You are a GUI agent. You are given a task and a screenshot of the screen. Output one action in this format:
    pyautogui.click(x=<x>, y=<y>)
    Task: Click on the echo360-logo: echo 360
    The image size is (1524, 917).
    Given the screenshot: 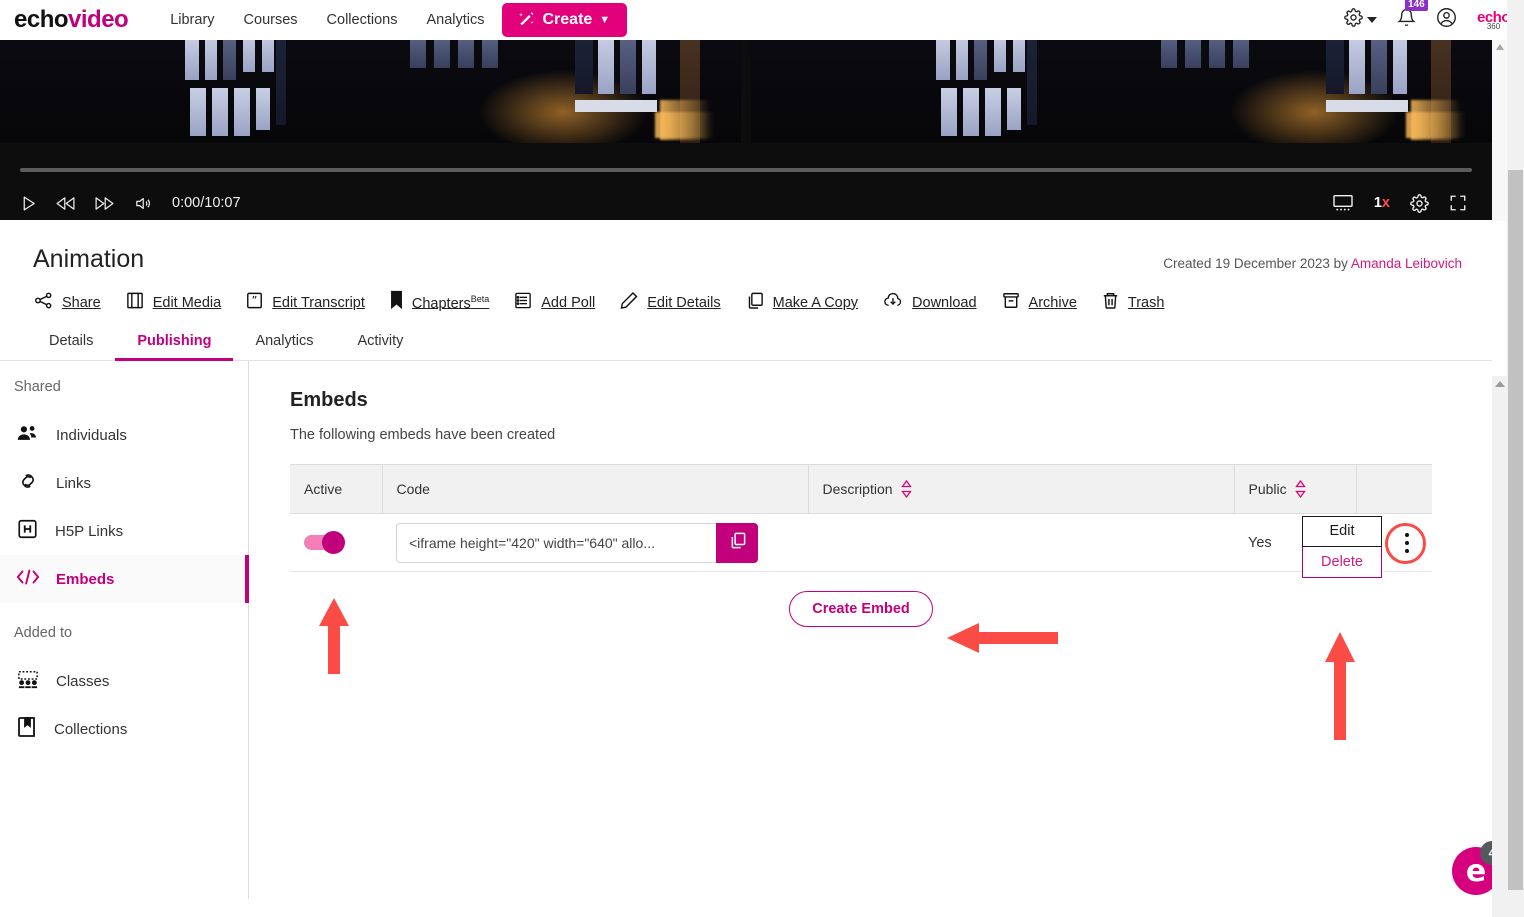 What is the action you would take?
    pyautogui.click(x=1494, y=20)
    